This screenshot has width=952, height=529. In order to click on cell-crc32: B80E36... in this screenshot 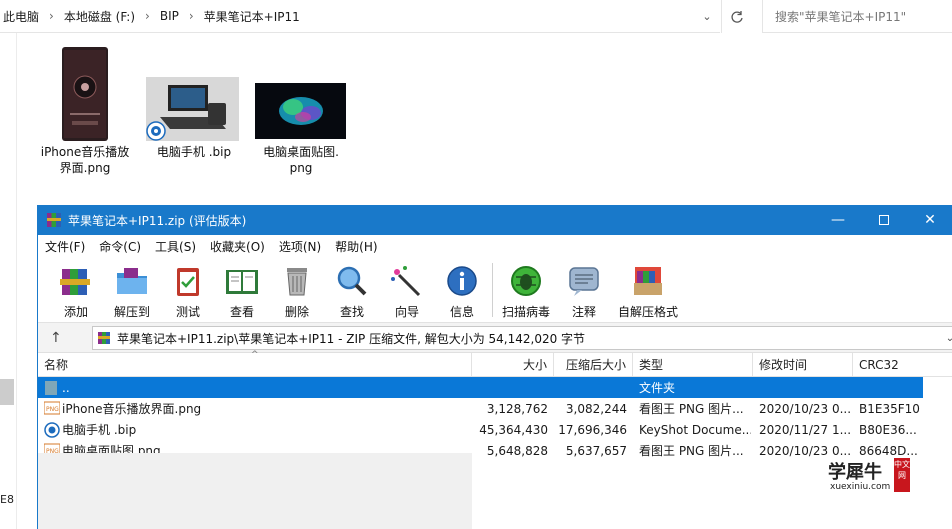, I will do `click(888, 429)`.